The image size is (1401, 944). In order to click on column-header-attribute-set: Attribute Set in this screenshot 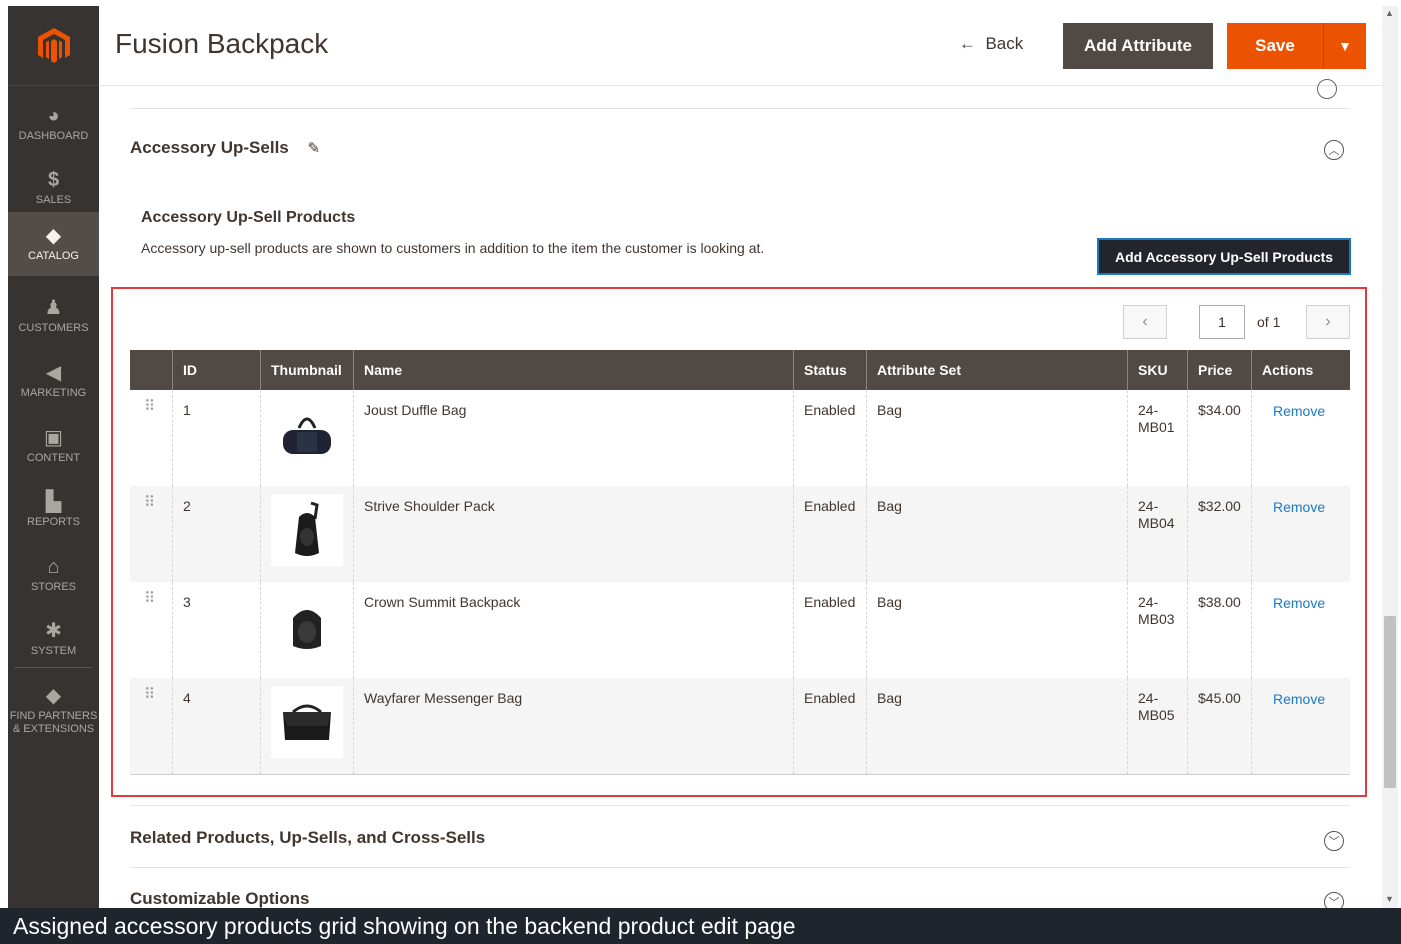, I will do `click(996, 370)`.